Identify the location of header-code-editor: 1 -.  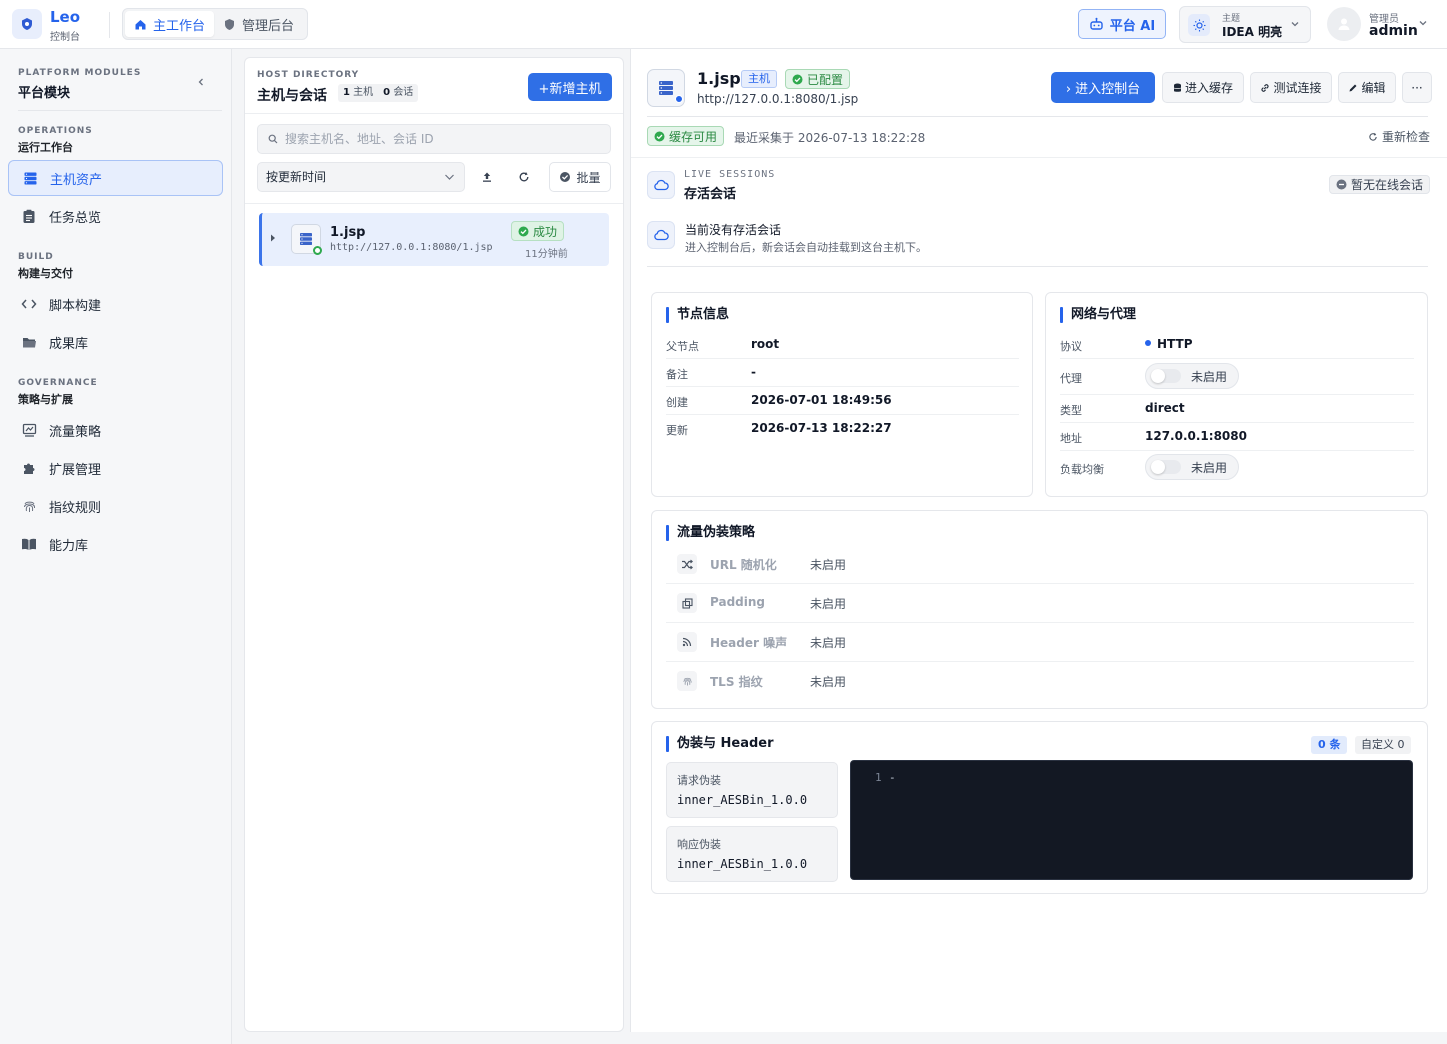
(1131, 820).